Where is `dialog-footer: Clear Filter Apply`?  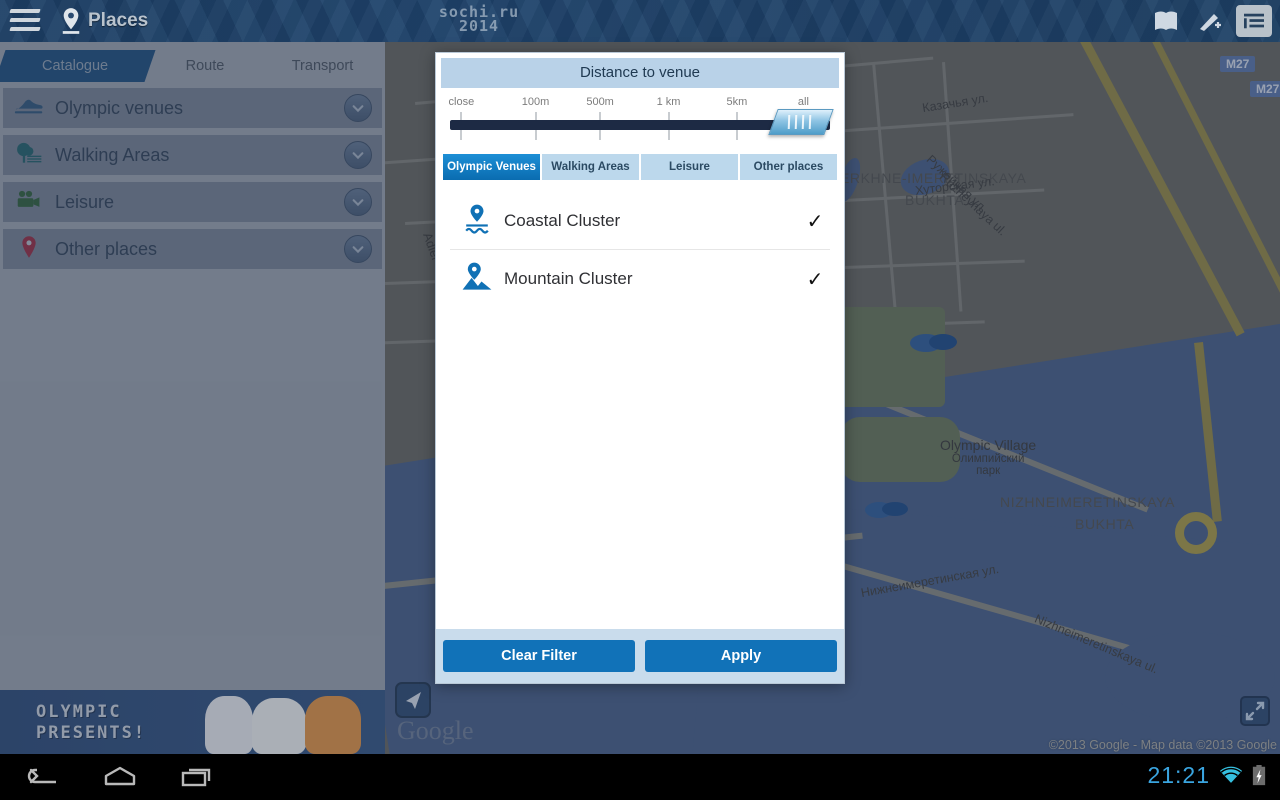
dialog-footer: Clear Filter Apply is located at coordinates (640, 656).